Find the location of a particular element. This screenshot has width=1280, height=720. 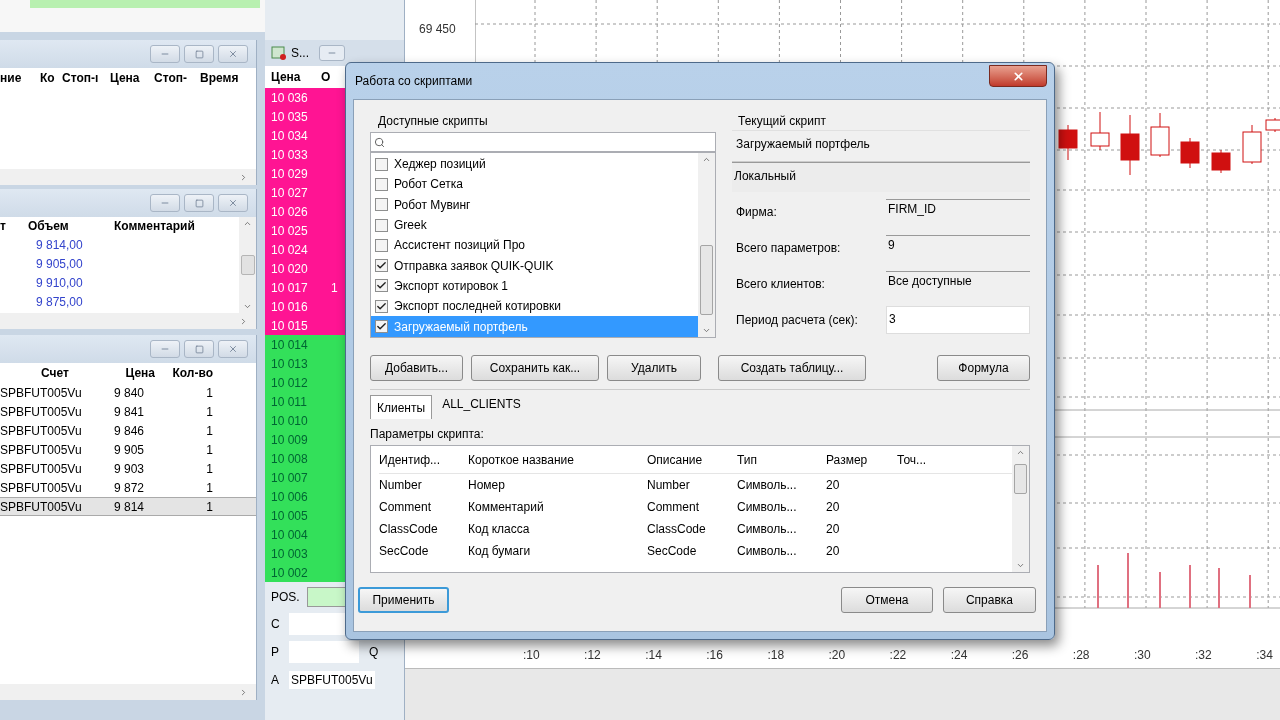

price-cell-text: 10 025 is located at coordinates (290, 231).